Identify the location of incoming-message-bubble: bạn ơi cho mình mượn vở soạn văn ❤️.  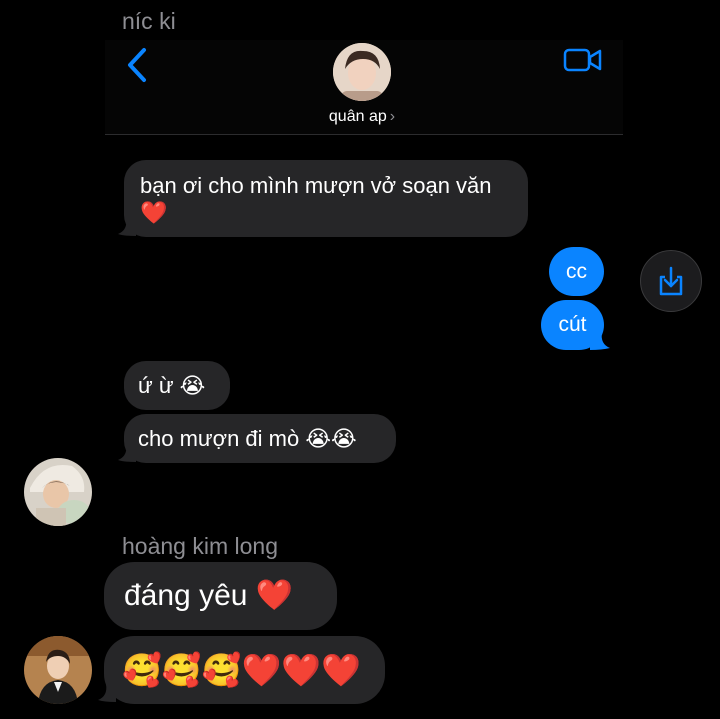
(326, 198).